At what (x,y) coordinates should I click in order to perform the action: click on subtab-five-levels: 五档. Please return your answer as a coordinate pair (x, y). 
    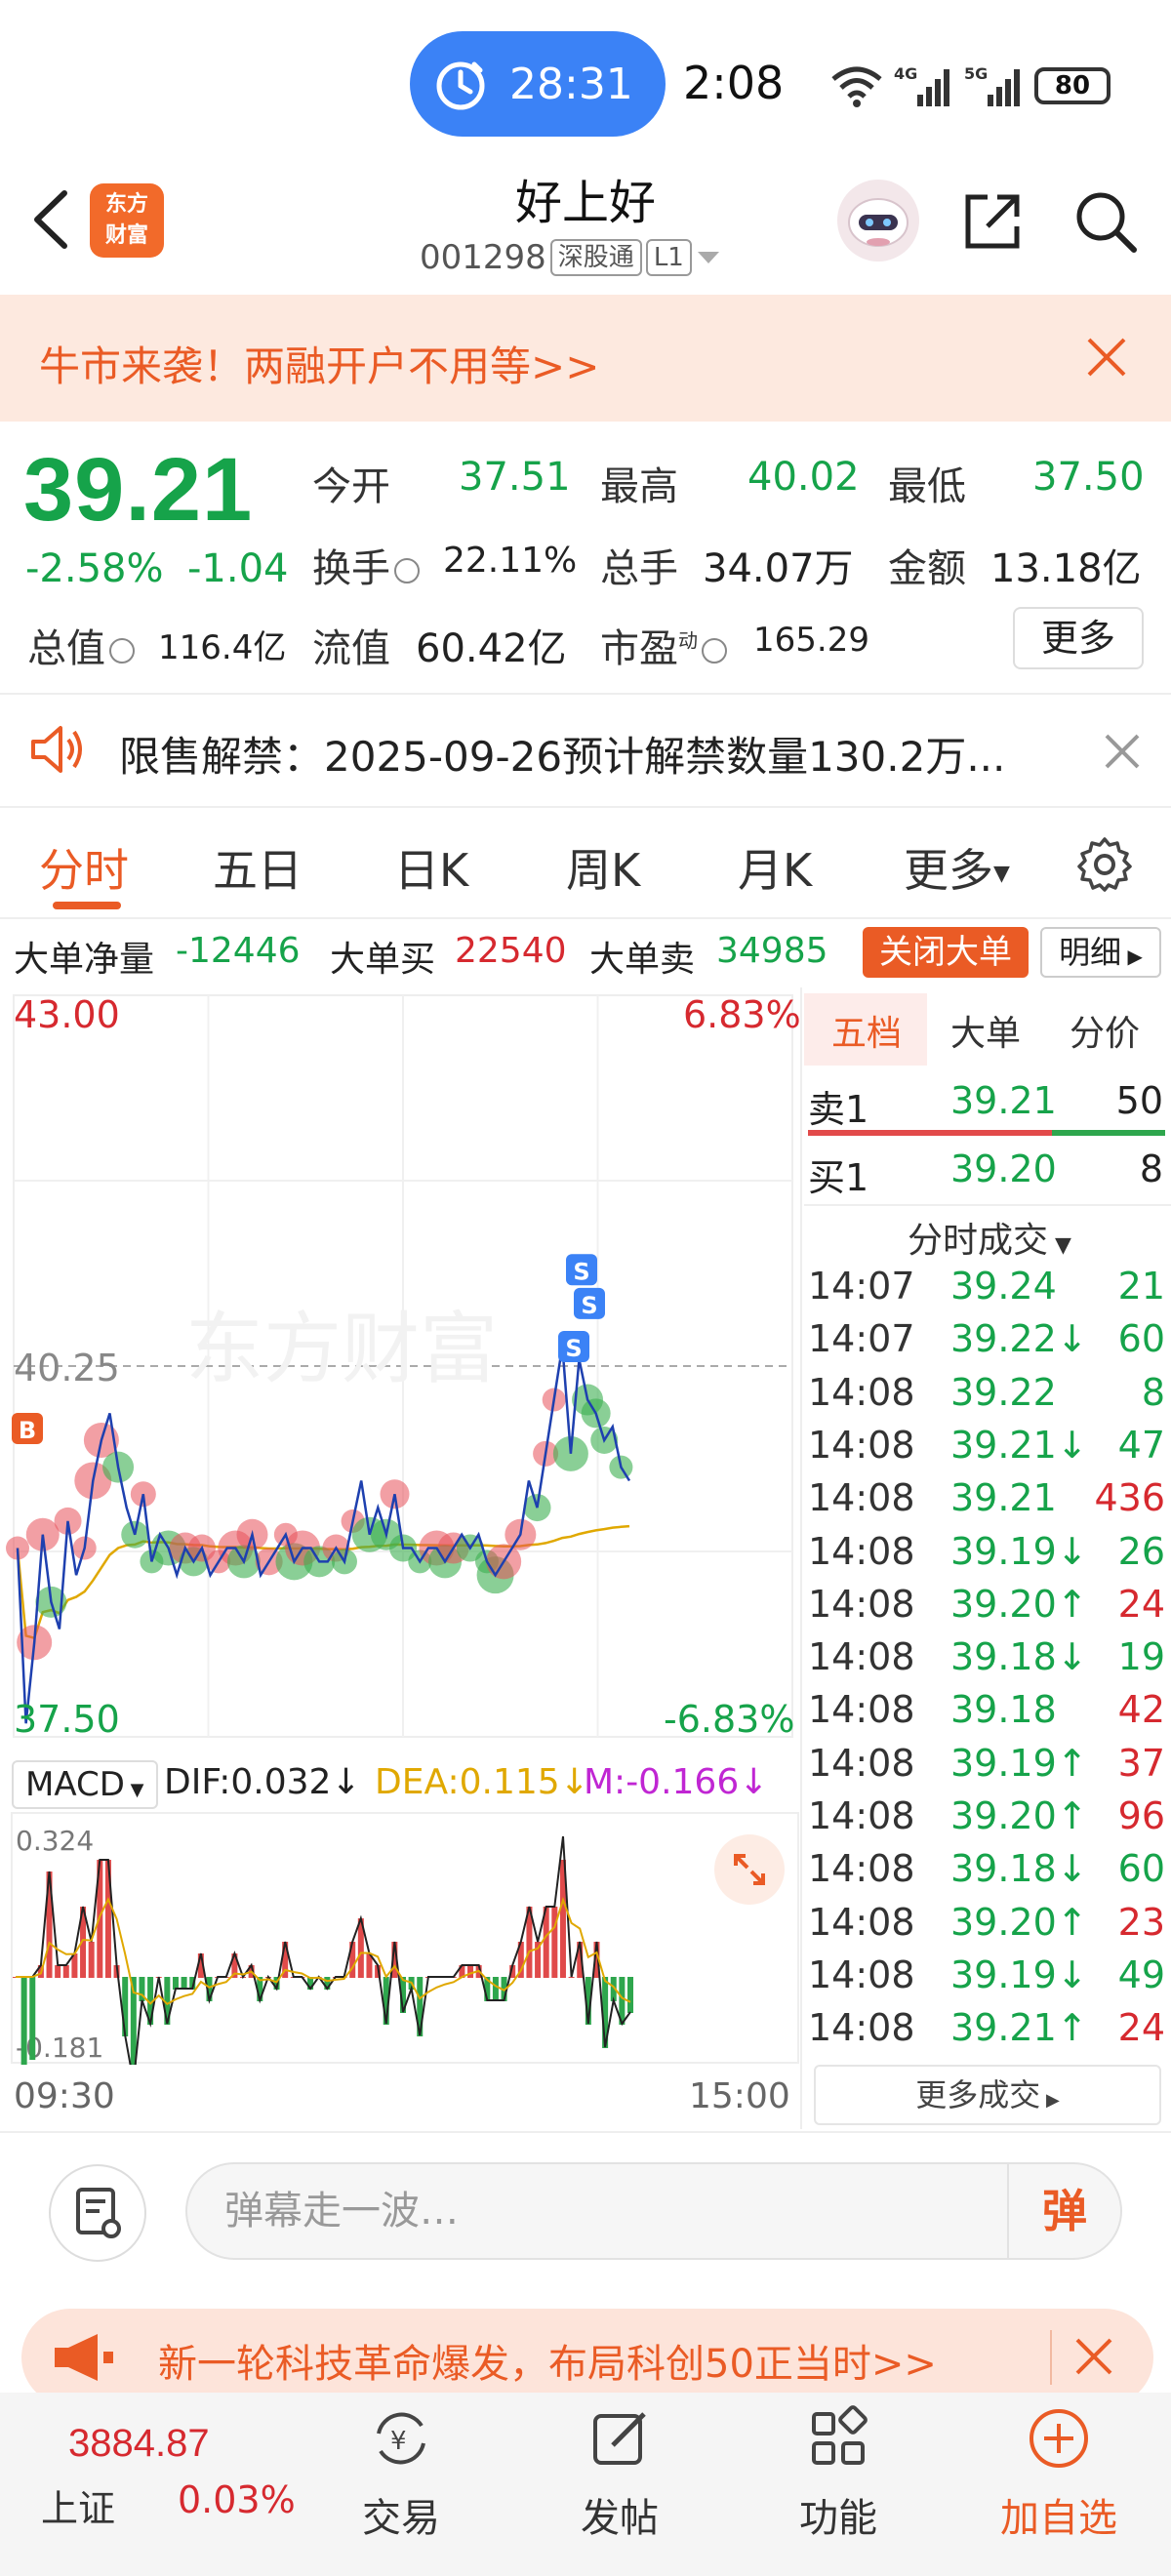
    Looking at the image, I should click on (866, 1030).